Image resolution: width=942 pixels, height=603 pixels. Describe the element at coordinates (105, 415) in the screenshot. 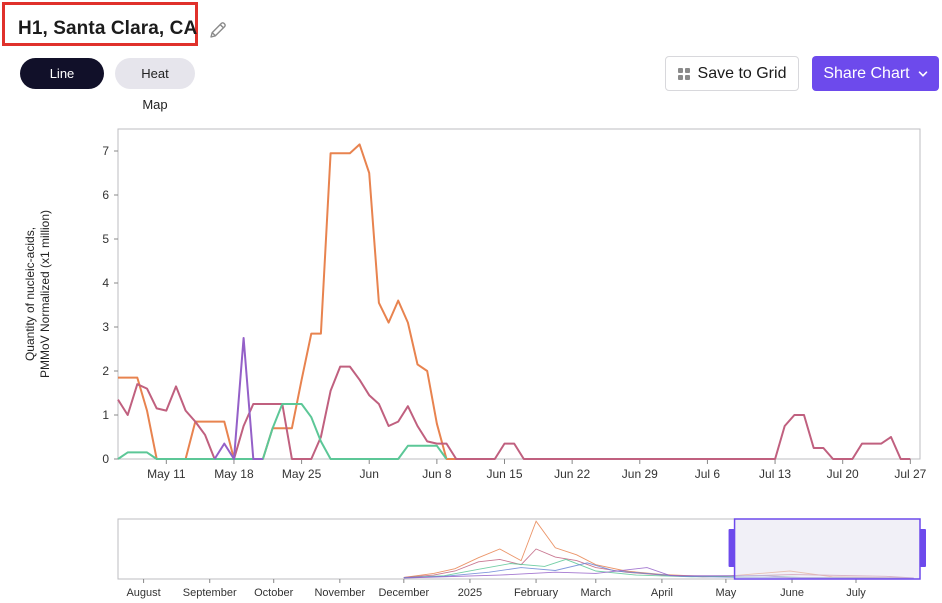

I see `y-tick-label: 1` at that location.